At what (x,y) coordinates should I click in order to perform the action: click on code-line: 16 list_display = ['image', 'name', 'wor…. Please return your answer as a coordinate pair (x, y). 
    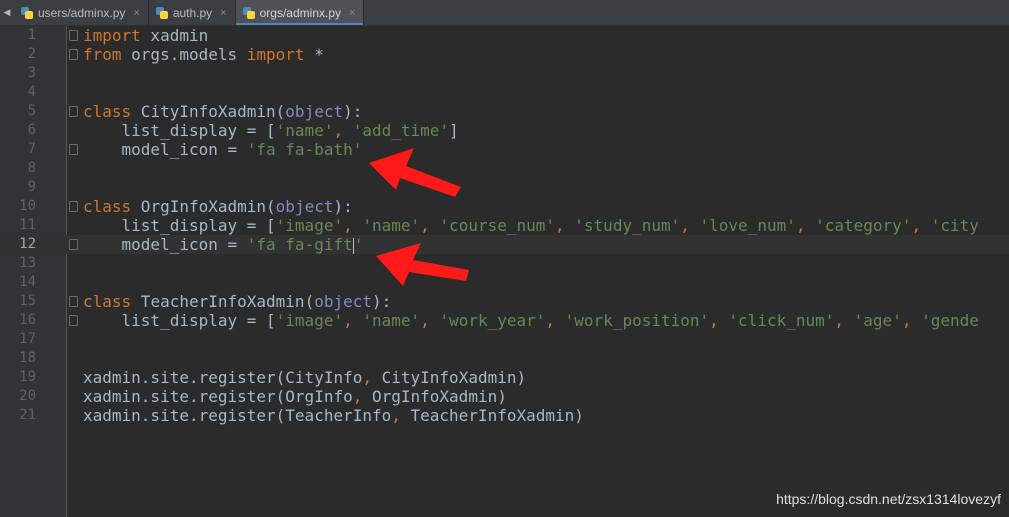
    Looking at the image, I should click on (504, 320).